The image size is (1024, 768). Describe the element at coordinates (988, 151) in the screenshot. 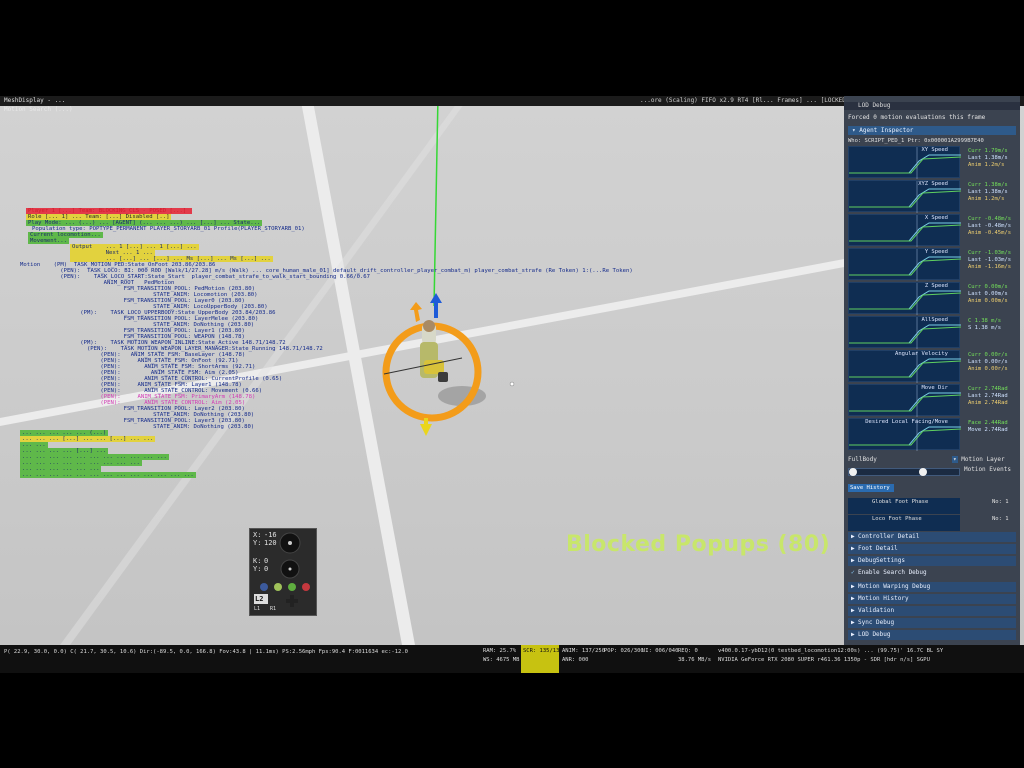

I see `graph-value: Curr 1.79m/s` at that location.